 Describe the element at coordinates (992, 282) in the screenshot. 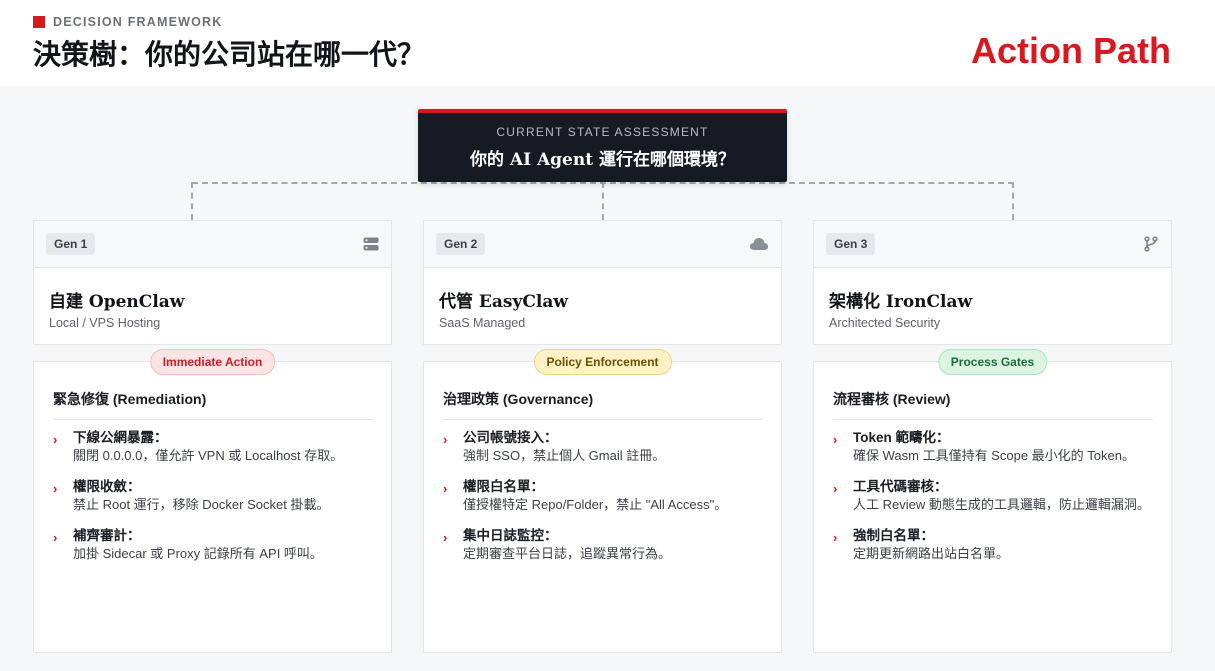

I see `gen3-card: Gen 3 架構化 IronClaw Architected Security` at that location.